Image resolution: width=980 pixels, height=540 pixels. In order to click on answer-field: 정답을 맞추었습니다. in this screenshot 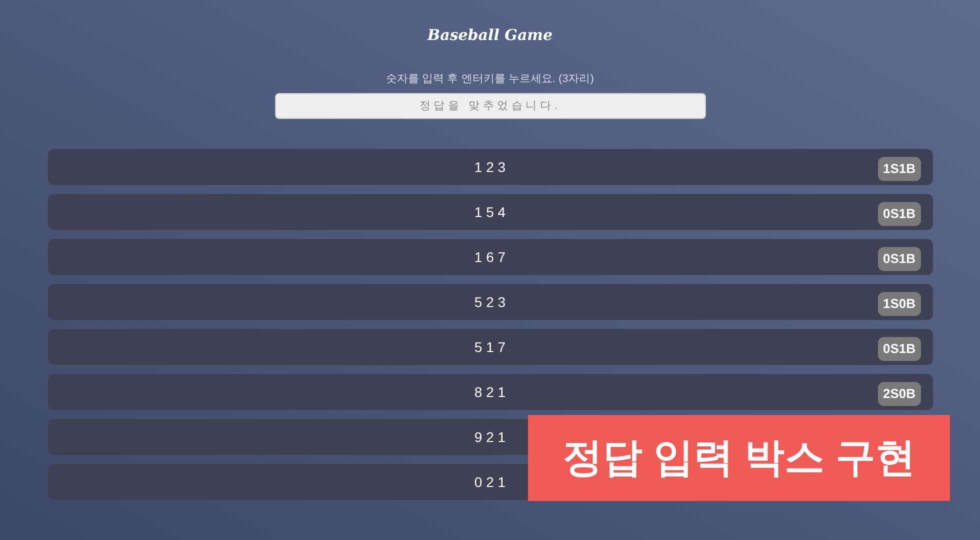, I will do `click(490, 106)`.